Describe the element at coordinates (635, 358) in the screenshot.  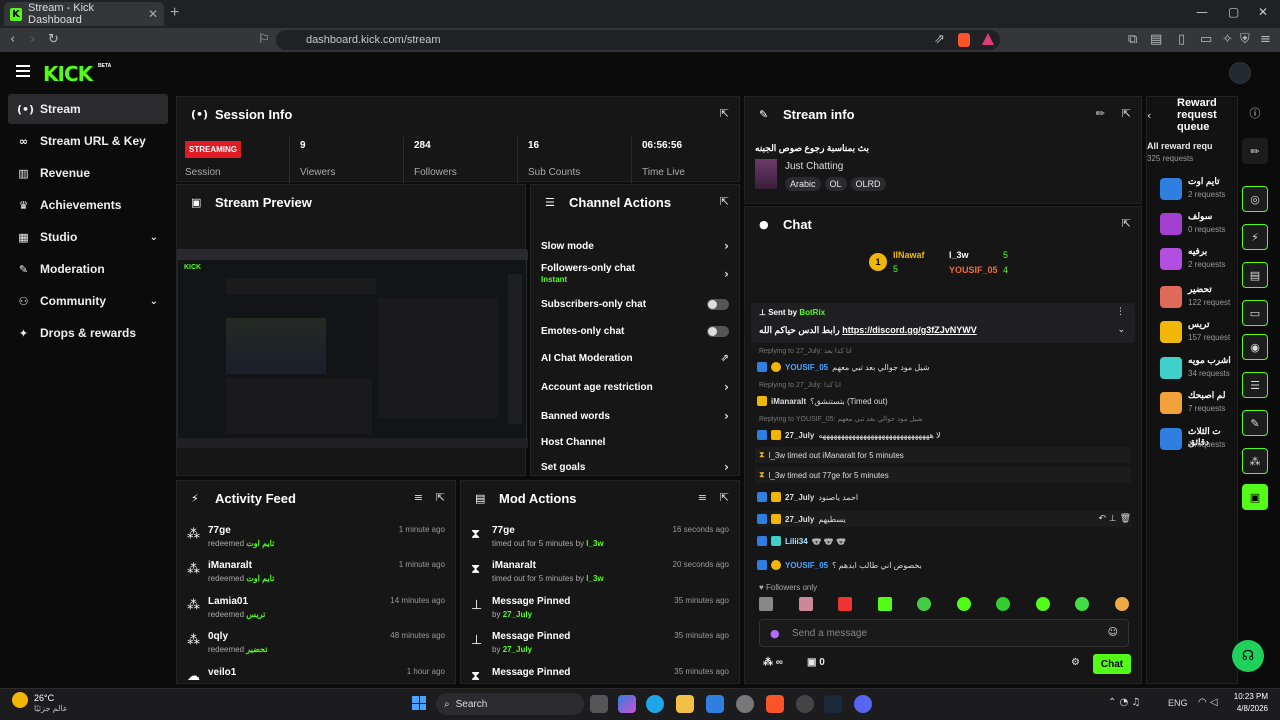
I see `ai-moderation-row: AI Chat Moderation ⇗` at that location.